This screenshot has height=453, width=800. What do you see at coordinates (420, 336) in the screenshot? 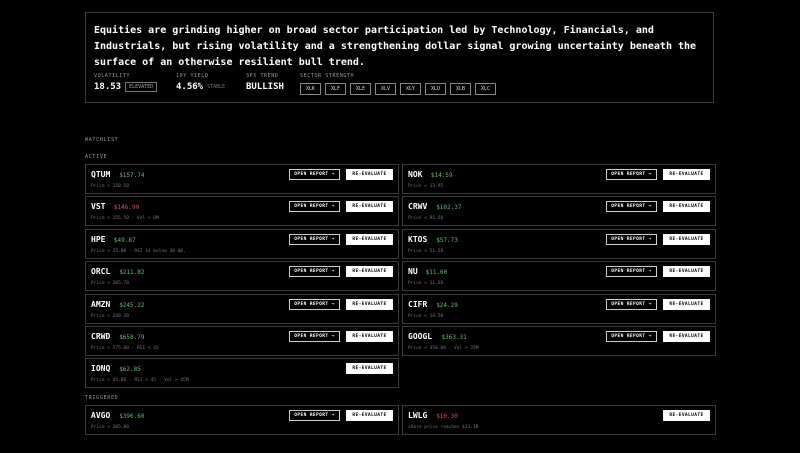
I see `ticker-symbol: GOOGL` at bounding box center [420, 336].